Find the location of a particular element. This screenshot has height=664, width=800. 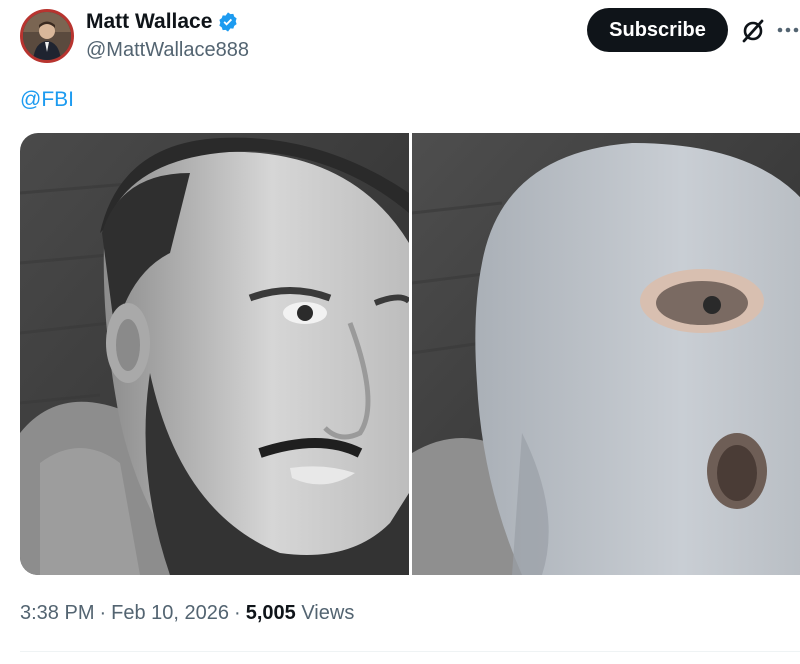

author-handle: @MattWallace888 is located at coordinates (167, 50).